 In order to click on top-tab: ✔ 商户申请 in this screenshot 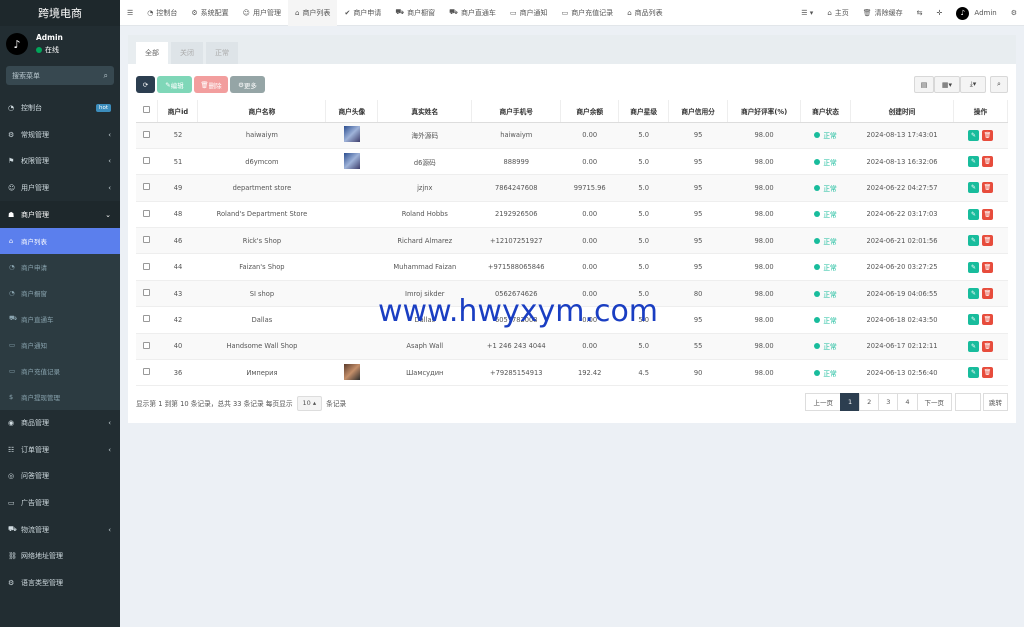, I will do `click(362, 13)`.